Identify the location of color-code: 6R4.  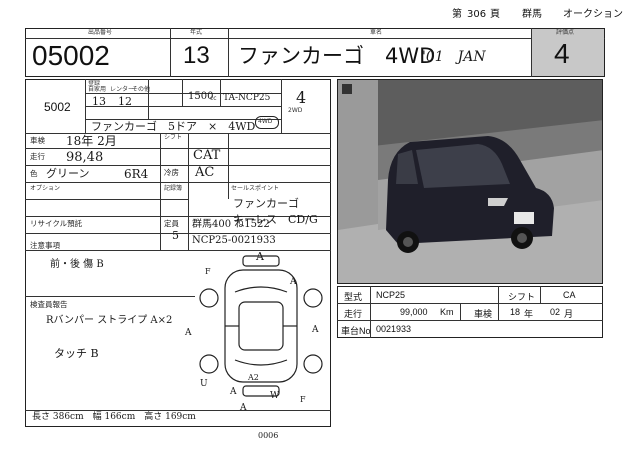
(136, 174).